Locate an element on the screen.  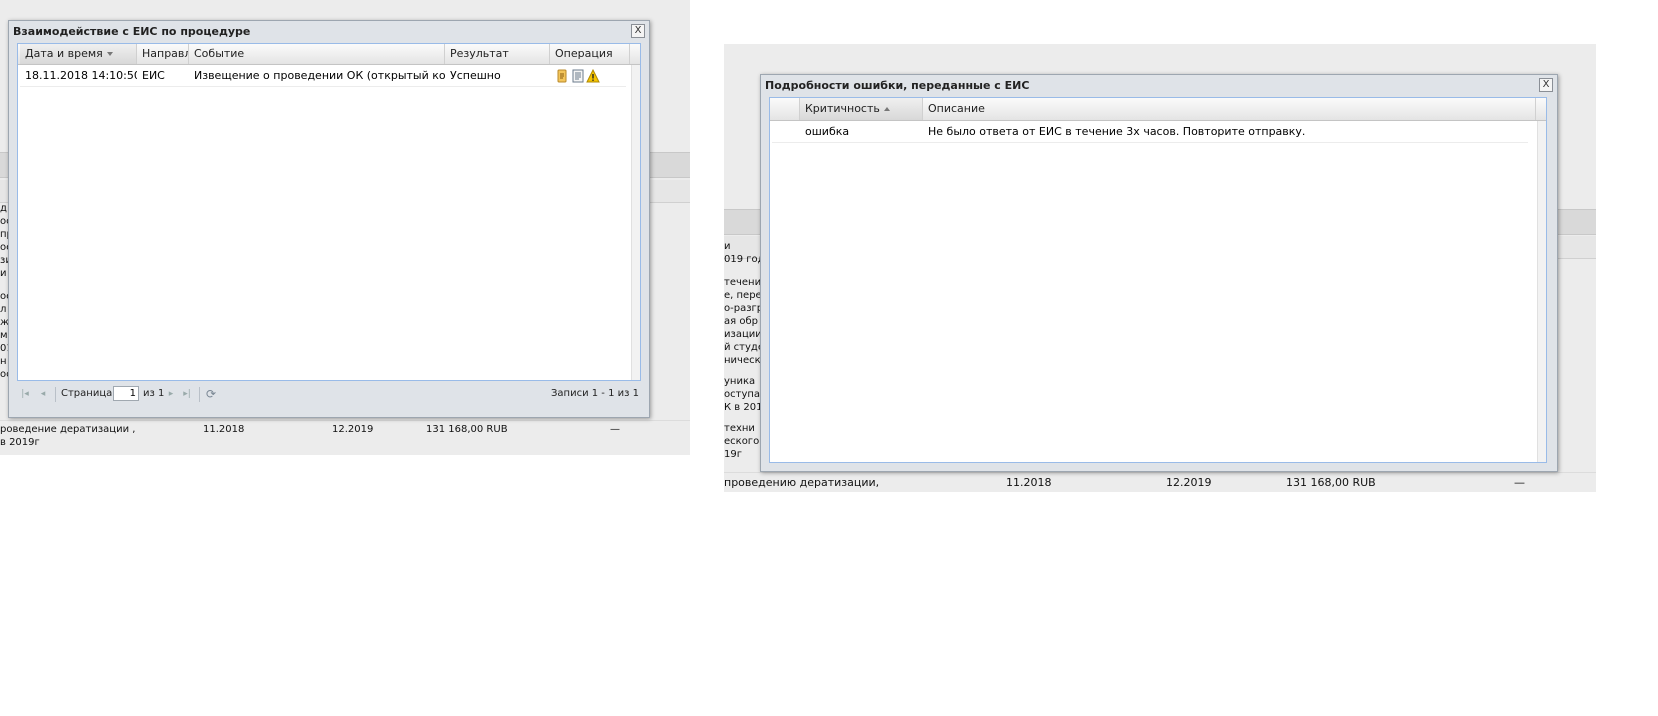
column-header-event: Событие is located at coordinates (317, 54).